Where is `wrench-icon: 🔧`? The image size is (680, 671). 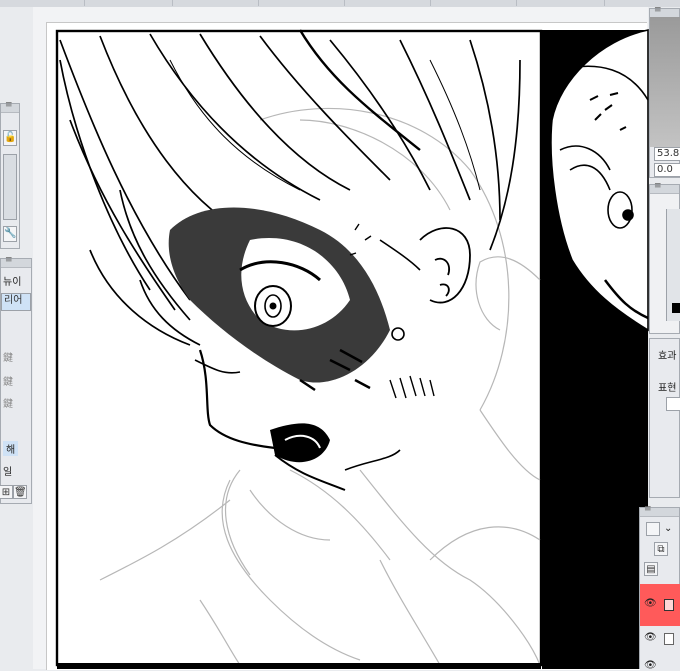
wrench-icon: 🔧 is located at coordinates (10, 234).